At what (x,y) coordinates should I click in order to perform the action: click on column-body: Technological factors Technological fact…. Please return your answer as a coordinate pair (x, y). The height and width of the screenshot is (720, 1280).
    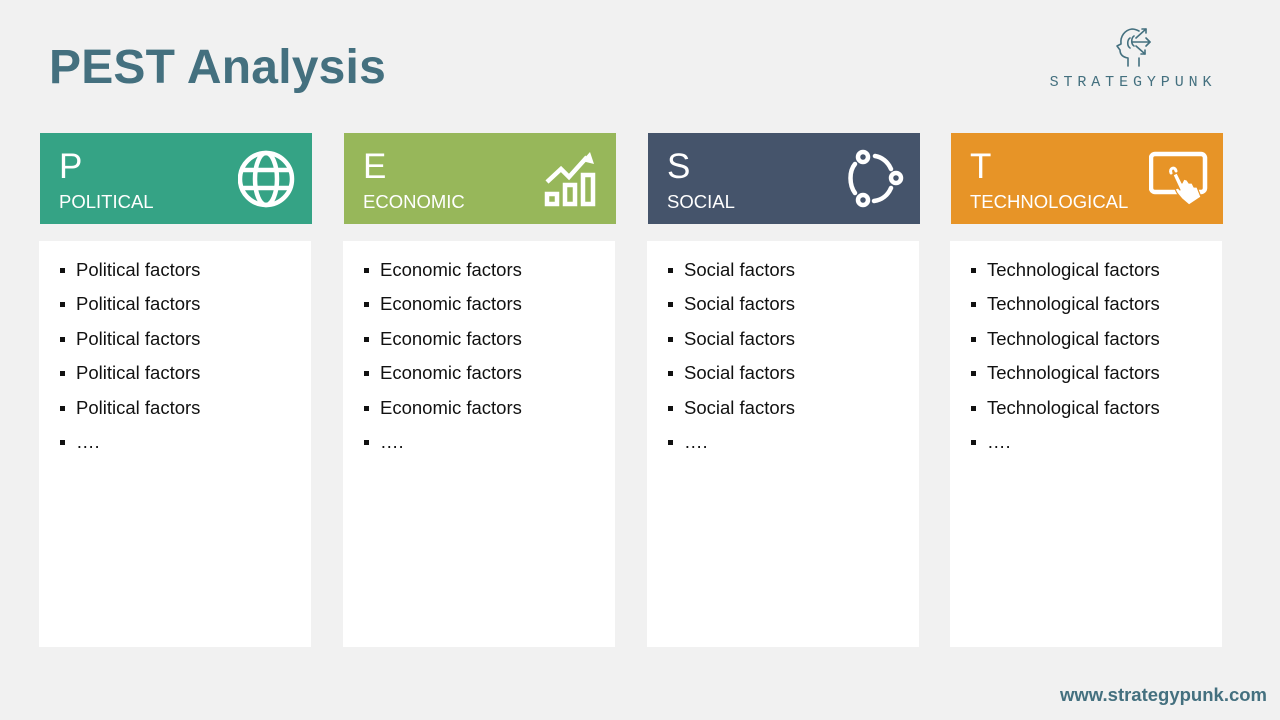
    Looking at the image, I should click on (1086, 444).